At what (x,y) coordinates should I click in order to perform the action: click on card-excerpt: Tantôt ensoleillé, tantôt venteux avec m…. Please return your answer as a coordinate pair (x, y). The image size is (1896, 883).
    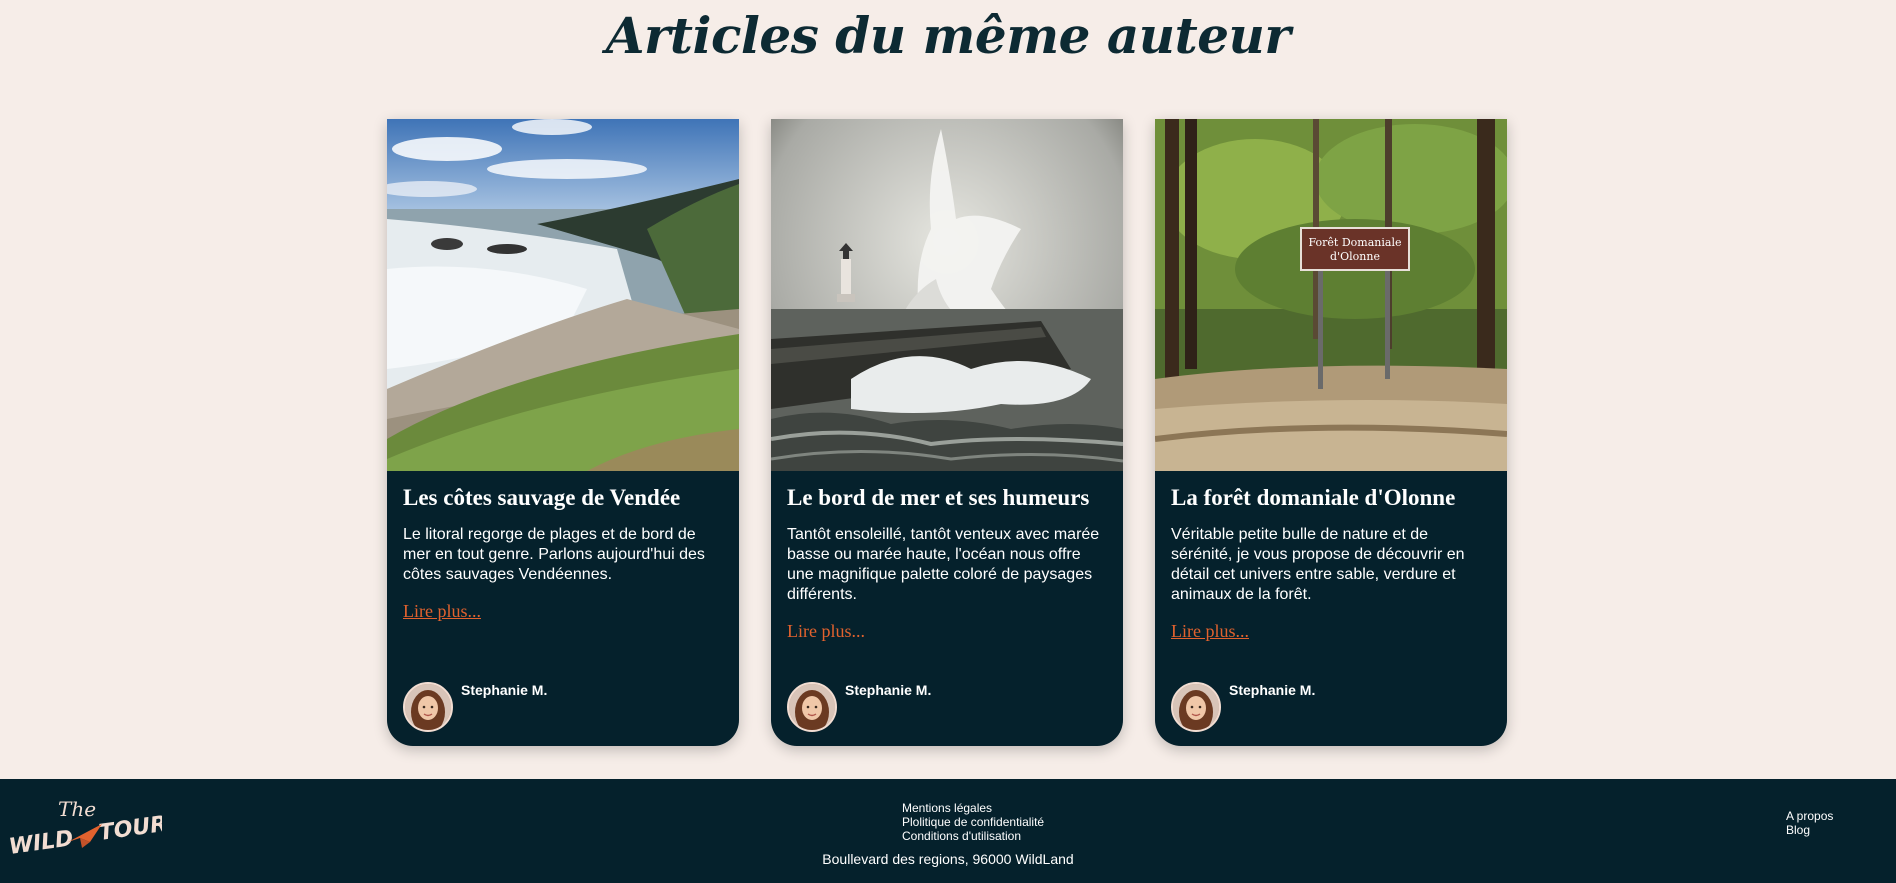
    Looking at the image, I should click on (943, 564).